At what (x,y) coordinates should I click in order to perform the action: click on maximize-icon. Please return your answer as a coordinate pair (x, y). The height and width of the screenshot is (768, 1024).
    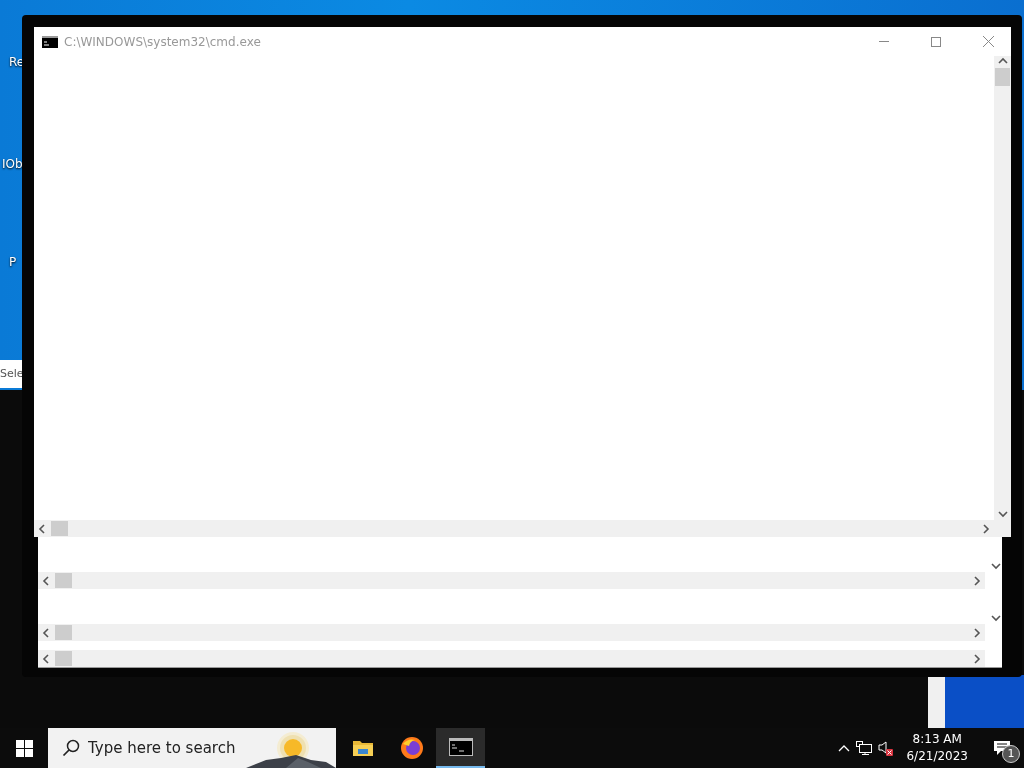
    Looking at the image, I should click on (936, 41).